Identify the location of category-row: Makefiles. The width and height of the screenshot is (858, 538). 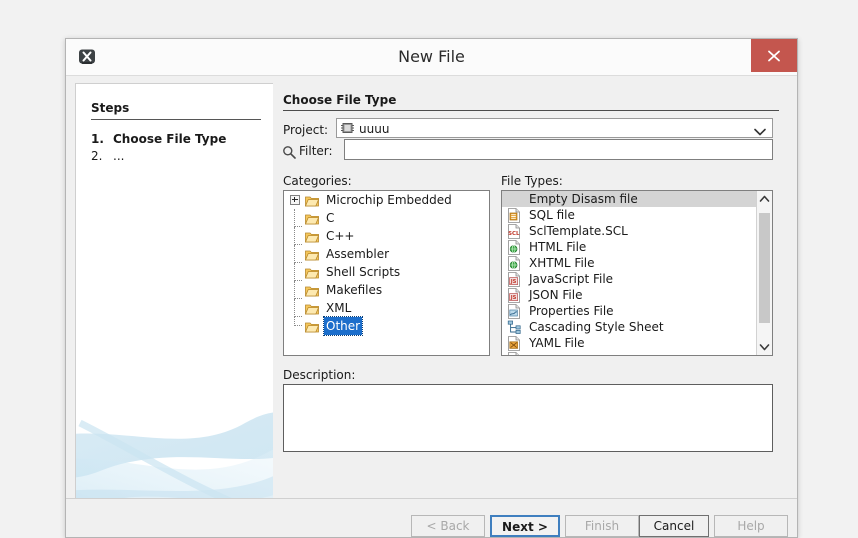
(386, 290).